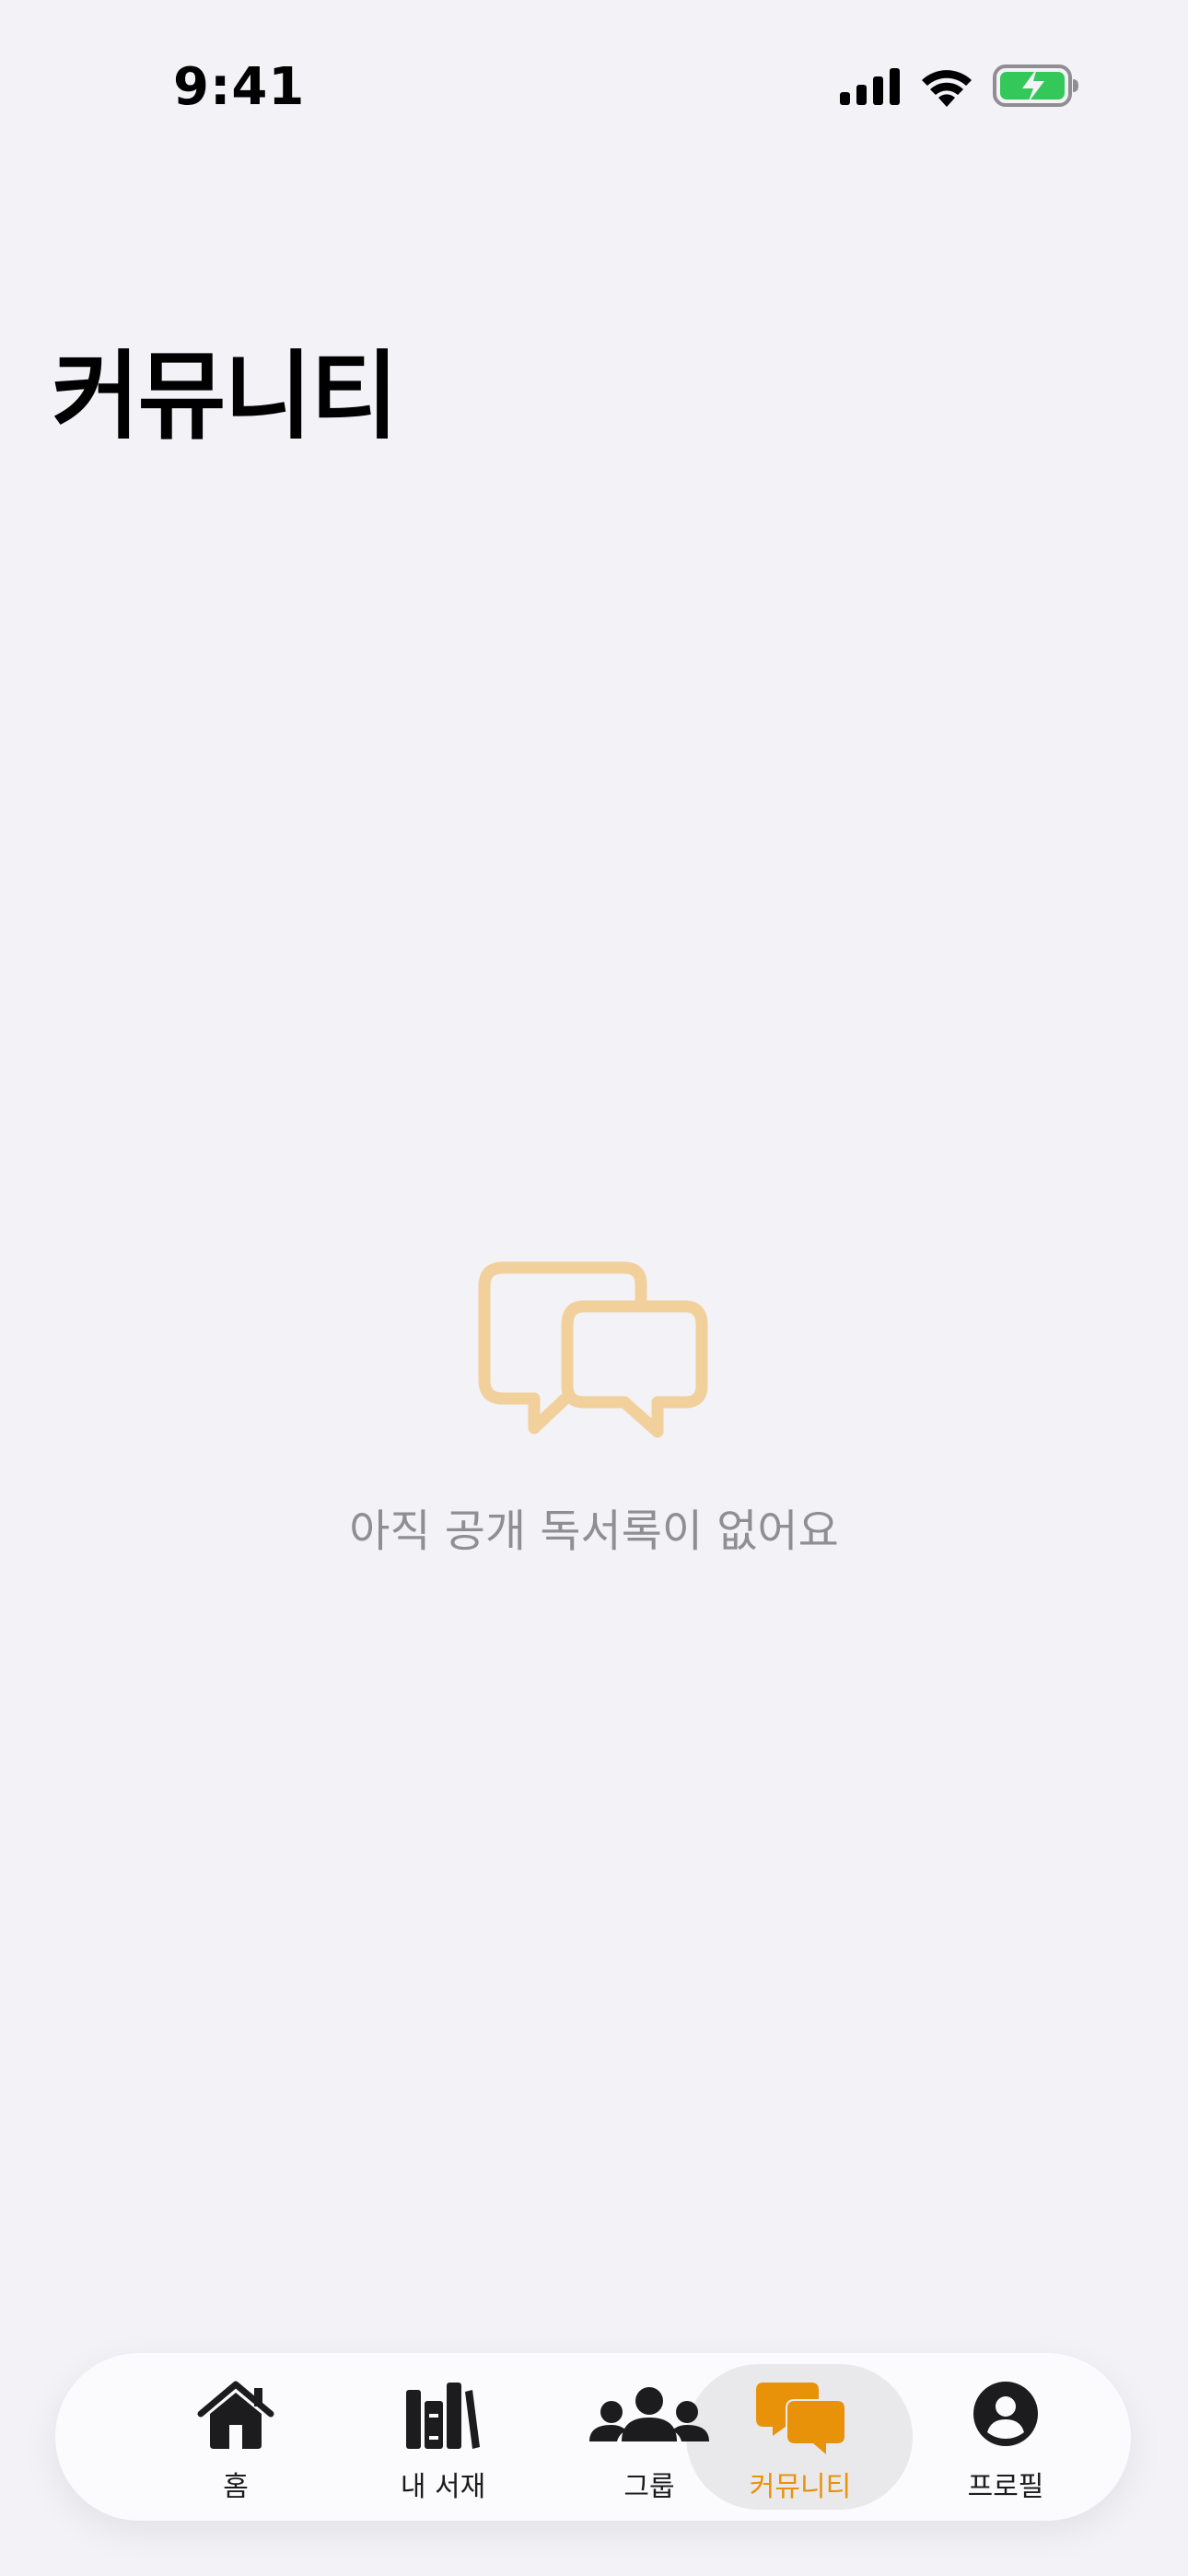 The image size is (1188, 2576). I want to click on person-circle-icon, so click(1005, 2414).